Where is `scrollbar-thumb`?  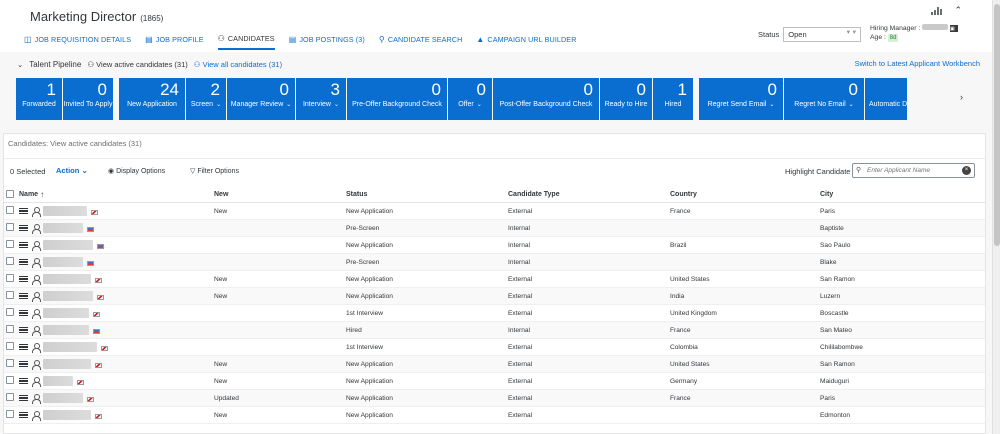
scrollbar-thumb is located at coordinates (997, 125).